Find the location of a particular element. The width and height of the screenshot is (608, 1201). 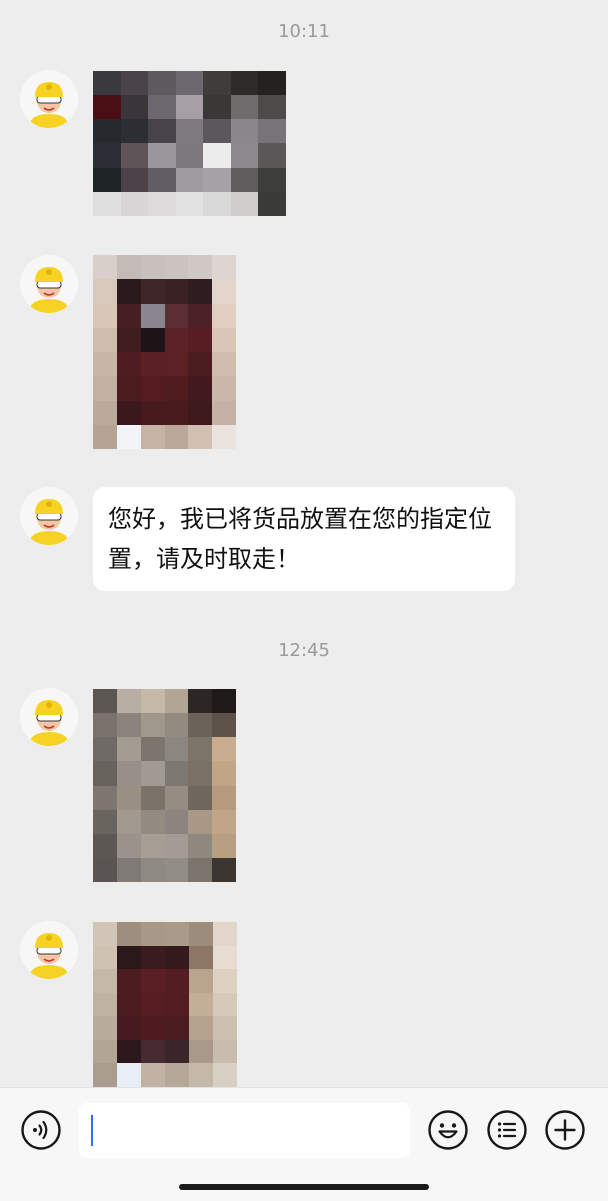

emoji-button is located at coordinates (448, 1130).